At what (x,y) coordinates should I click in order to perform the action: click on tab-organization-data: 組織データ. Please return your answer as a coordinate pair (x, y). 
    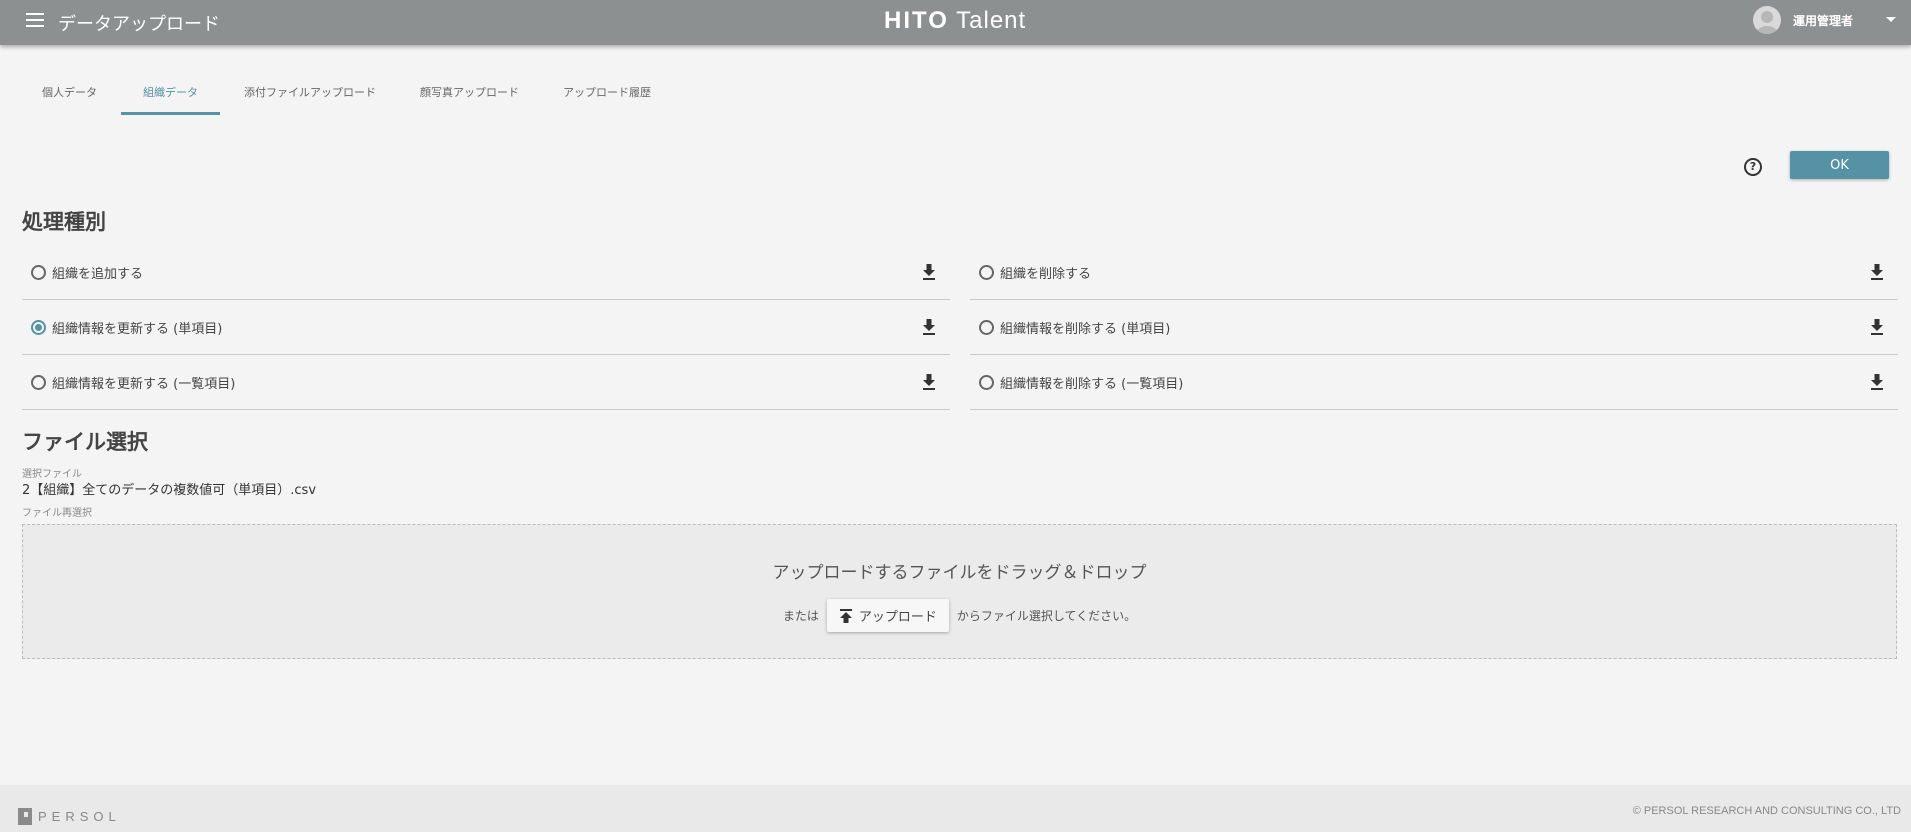
    Looking at the image, I should click on (170, 97).